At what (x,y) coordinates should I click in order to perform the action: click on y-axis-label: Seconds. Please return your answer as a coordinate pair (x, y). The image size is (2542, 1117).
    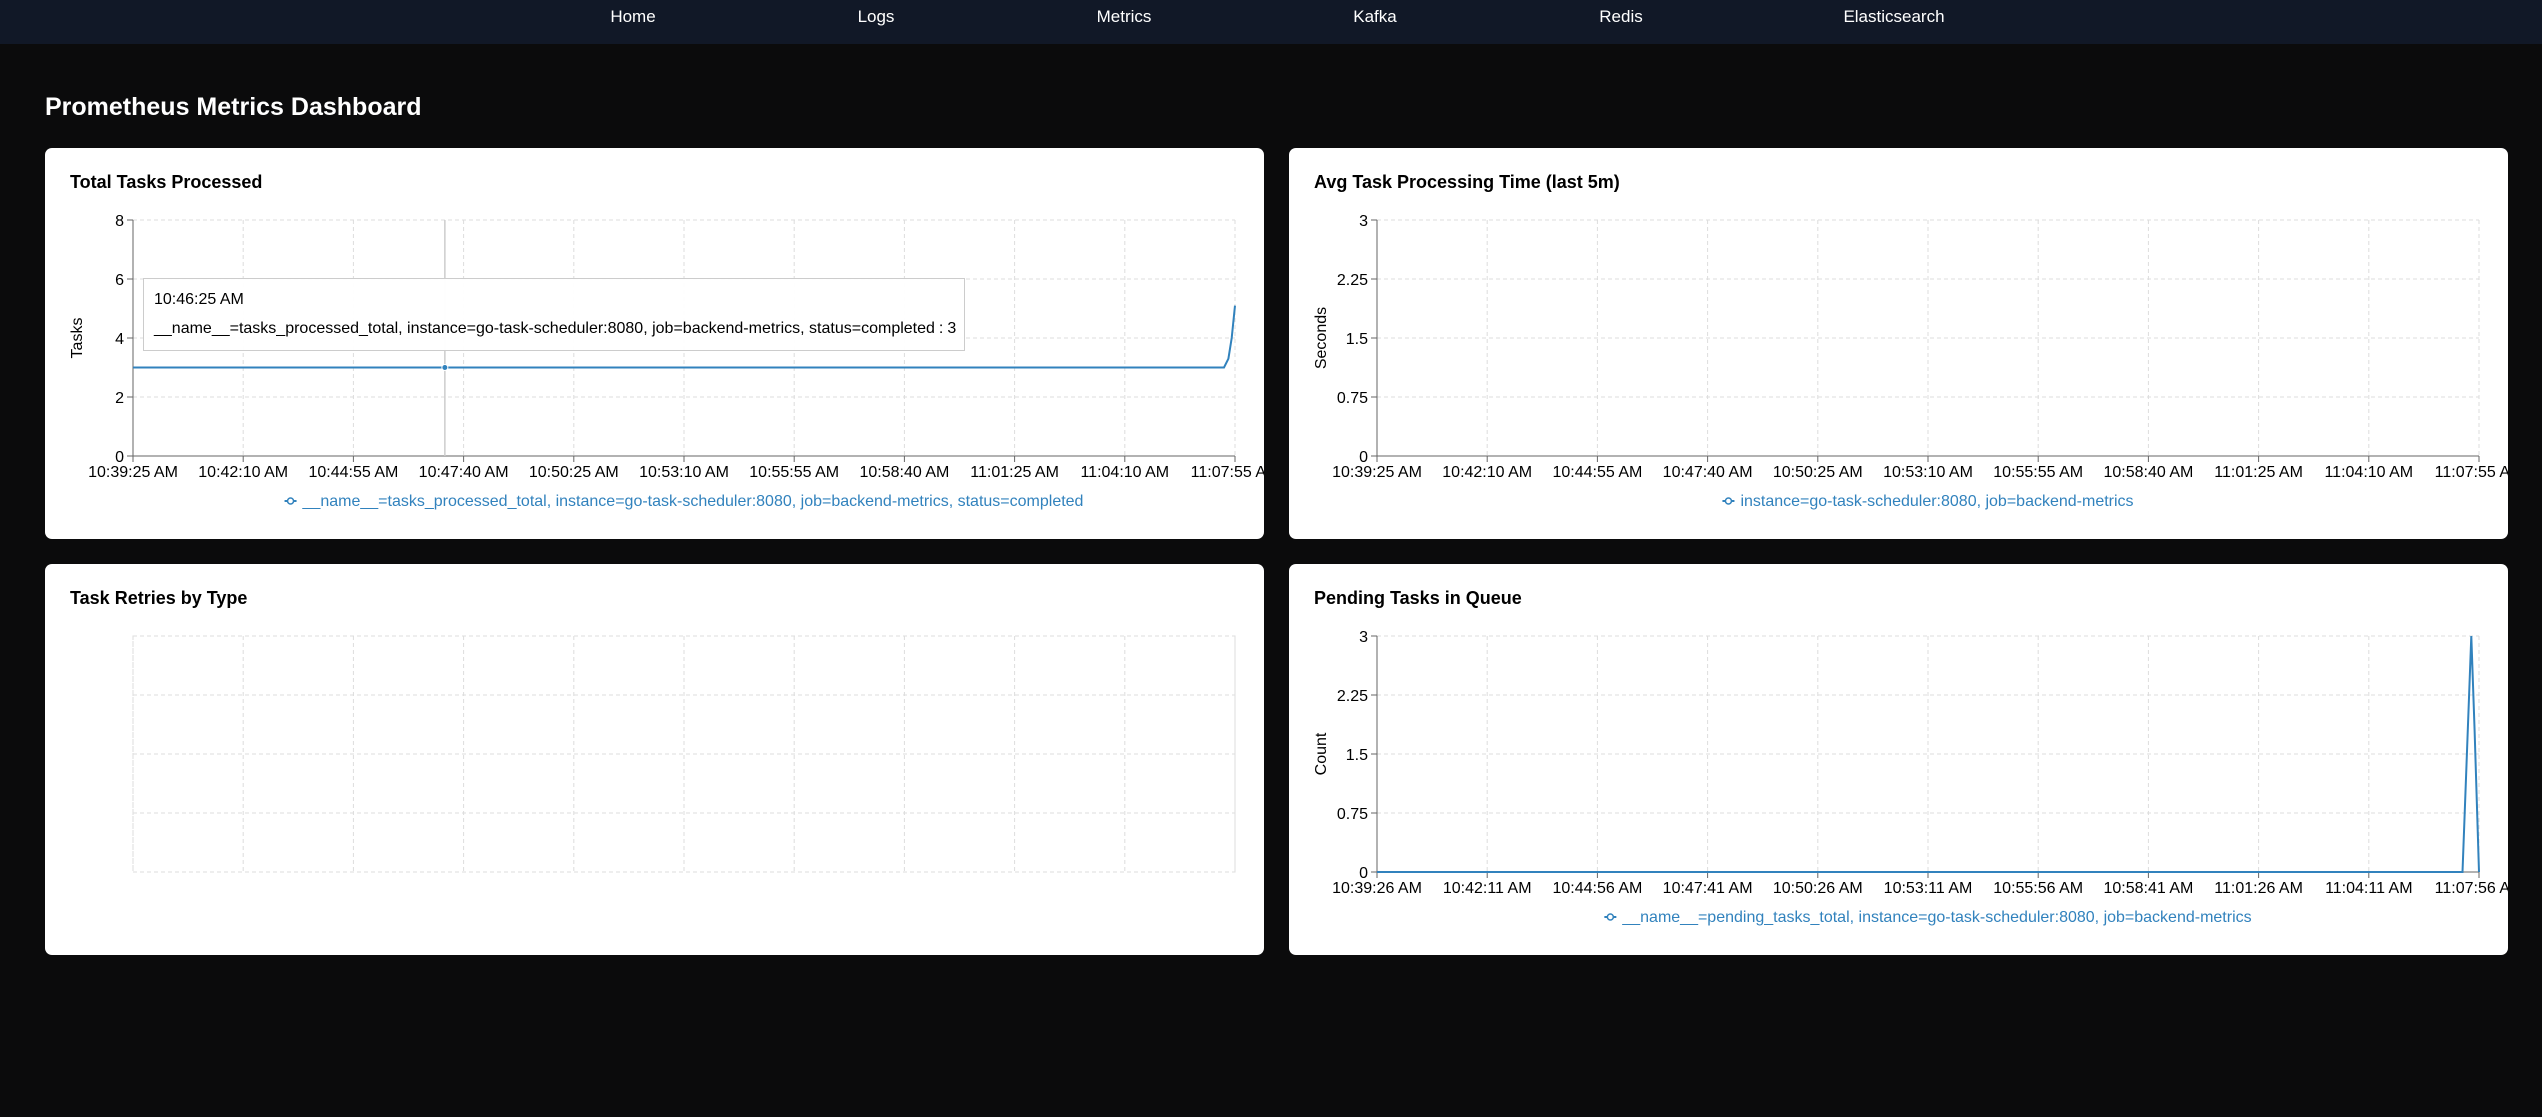
    Looking at the image, I should click on (1321, 338).